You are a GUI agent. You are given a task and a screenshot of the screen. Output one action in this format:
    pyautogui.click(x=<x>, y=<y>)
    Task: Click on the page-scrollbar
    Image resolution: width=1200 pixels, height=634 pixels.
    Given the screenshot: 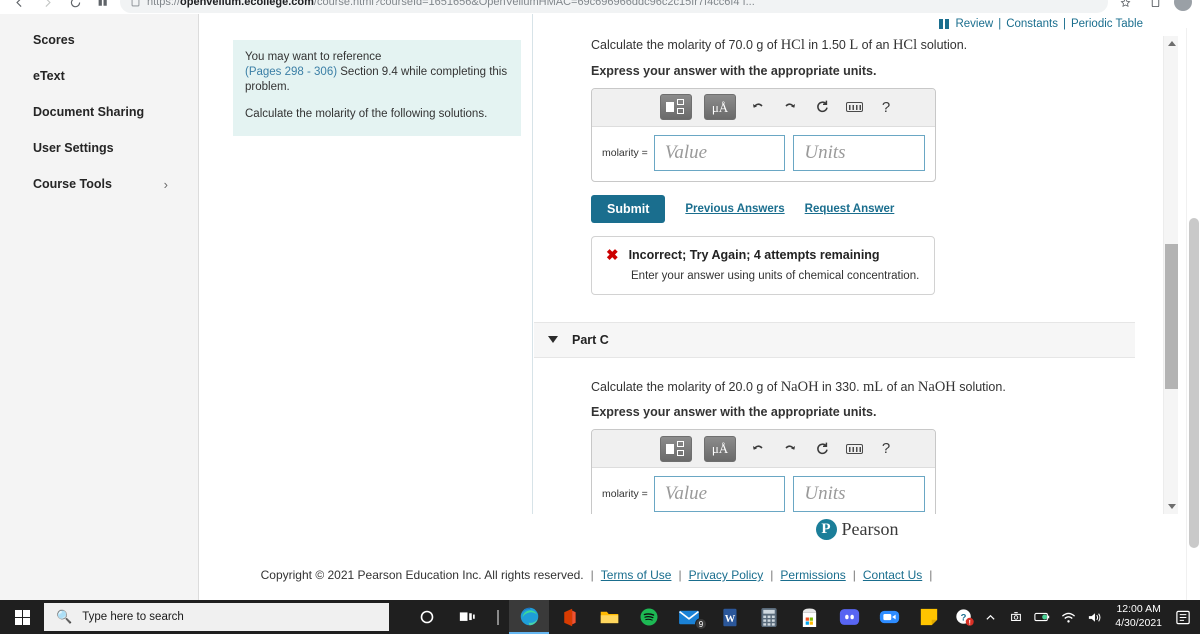 What is the action you would take?
    pyautogui.click(x=1193, y=321)
    